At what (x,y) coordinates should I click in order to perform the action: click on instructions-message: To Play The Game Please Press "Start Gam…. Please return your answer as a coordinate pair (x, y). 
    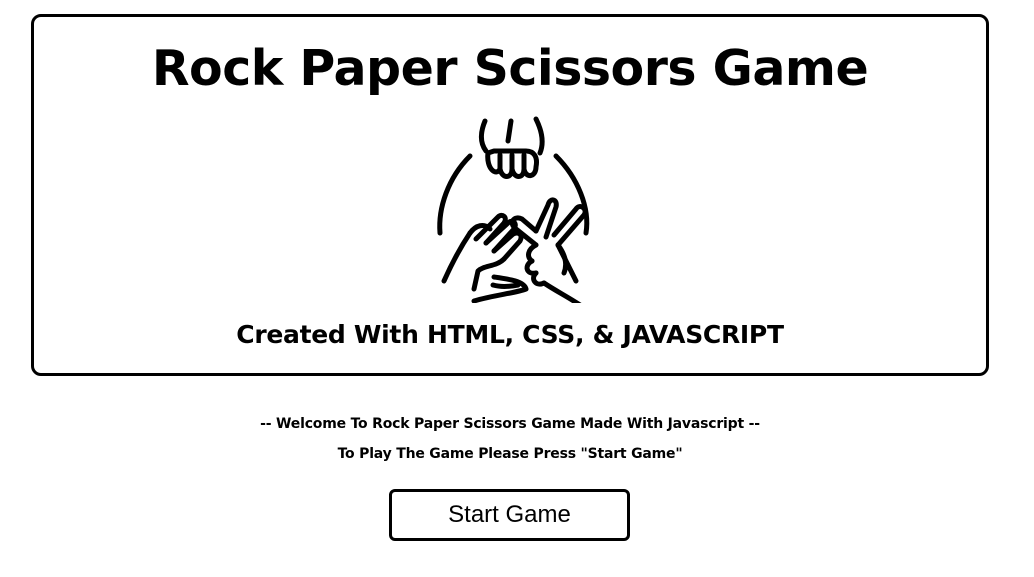
    Looking at the image, I should click on (510, 454).